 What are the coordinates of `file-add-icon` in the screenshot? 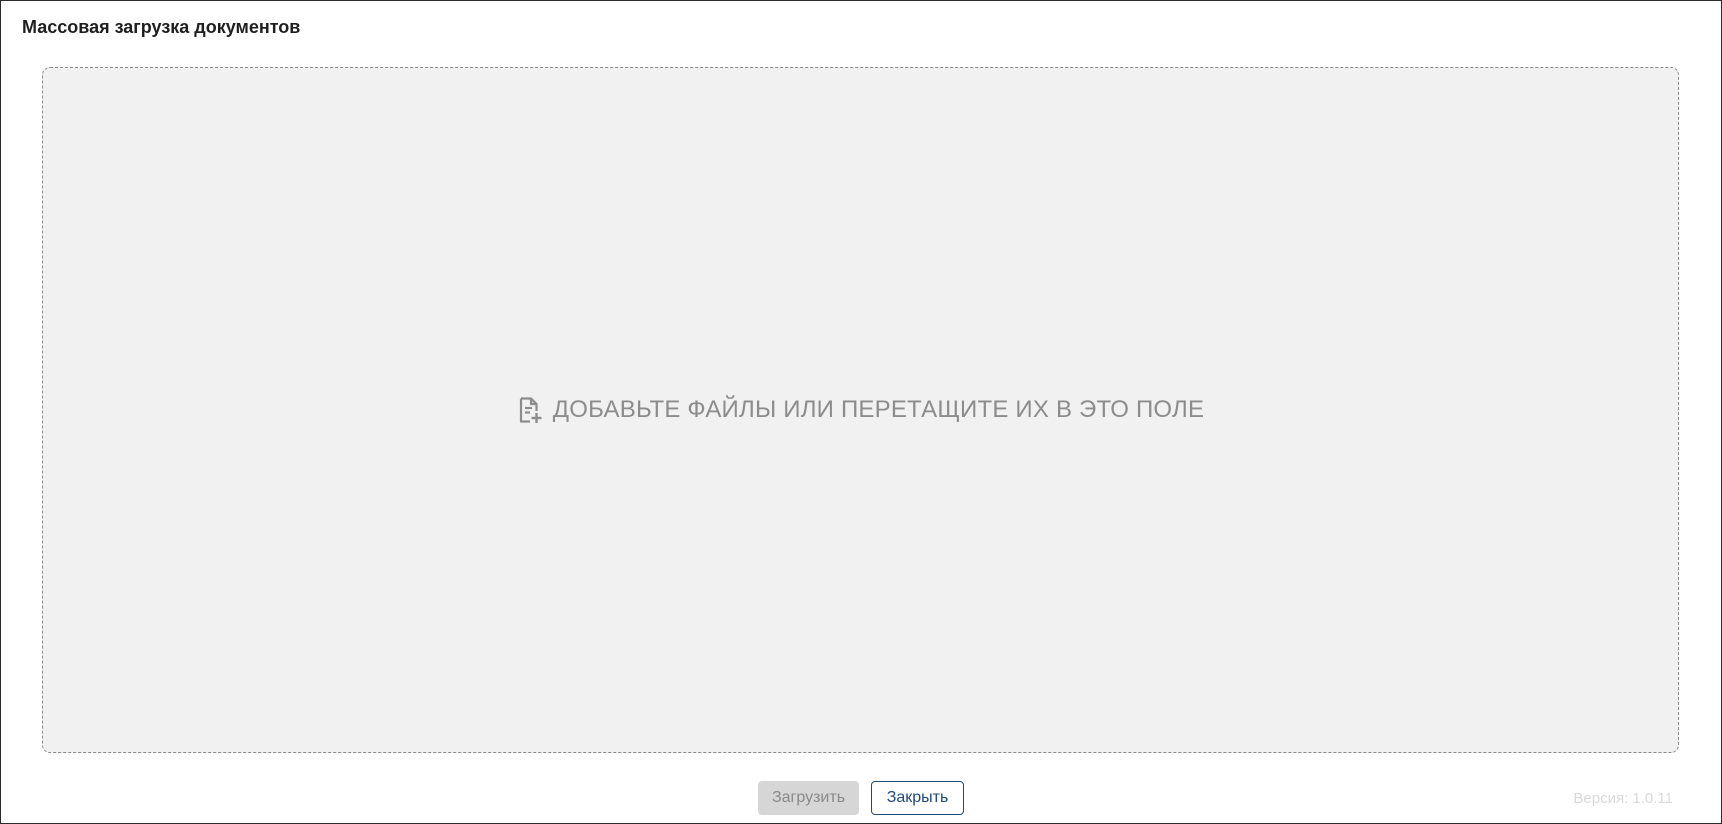 It's located at (530, 410).